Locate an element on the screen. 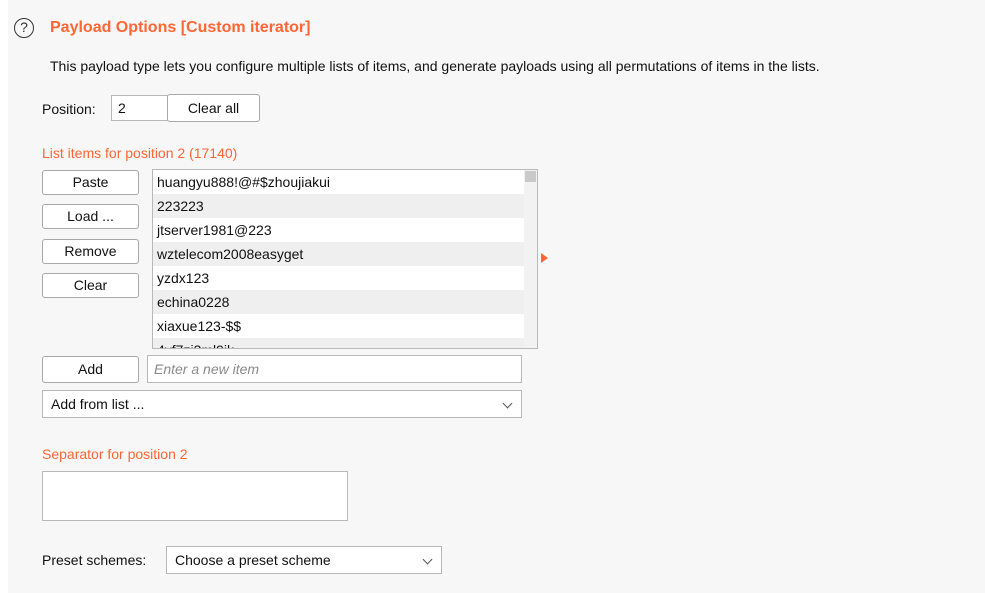 The width and height of the screenshot is (985, 593). clear-all-button: Clear all is located at coordinates (213, 108).